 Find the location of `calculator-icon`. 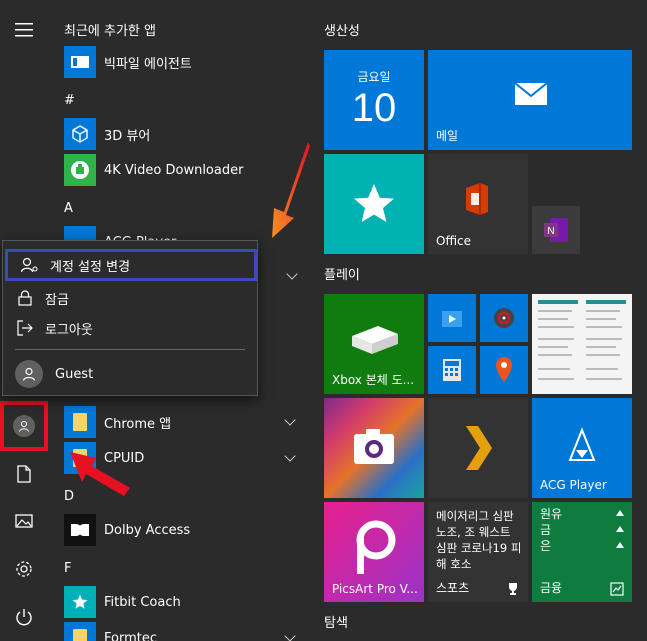

calculator-icon is located at coordinates (452, 370).